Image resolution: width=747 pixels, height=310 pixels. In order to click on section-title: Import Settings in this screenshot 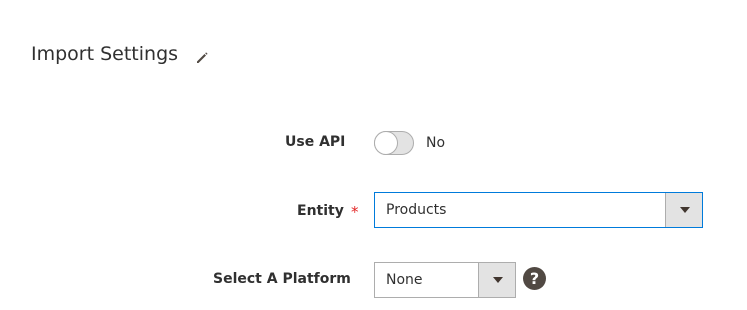, I will do `click(105, 54)`.